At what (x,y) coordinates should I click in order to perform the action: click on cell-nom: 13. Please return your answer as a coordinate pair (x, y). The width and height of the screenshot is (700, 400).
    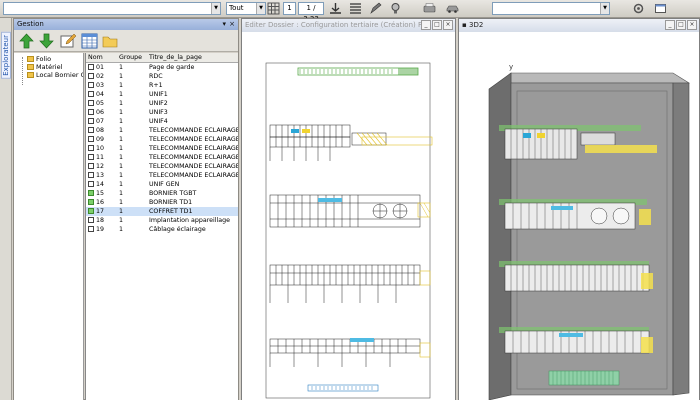
    Looking at the image, I should click on (102, 175).